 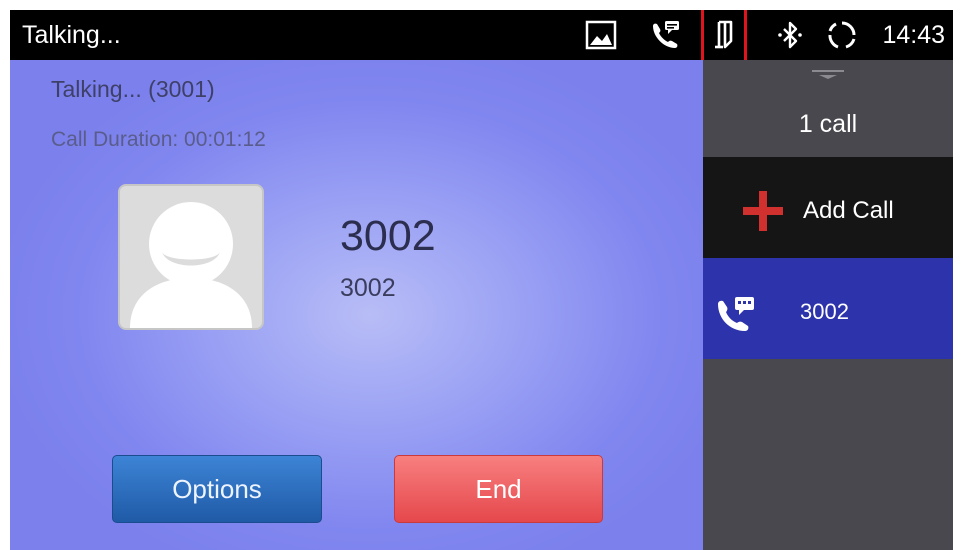 I want to click on caller-name: 3002, so click(x=388, y=236).